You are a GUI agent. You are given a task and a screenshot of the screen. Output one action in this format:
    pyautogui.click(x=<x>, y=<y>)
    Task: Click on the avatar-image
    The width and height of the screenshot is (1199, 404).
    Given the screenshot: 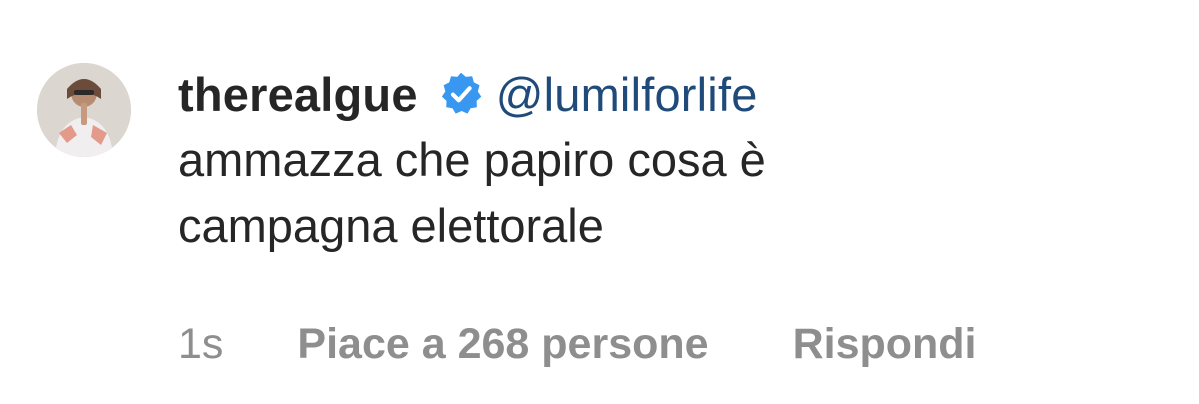 What is the action you would take?
    pyautogui.click(x=84, y=110)
    